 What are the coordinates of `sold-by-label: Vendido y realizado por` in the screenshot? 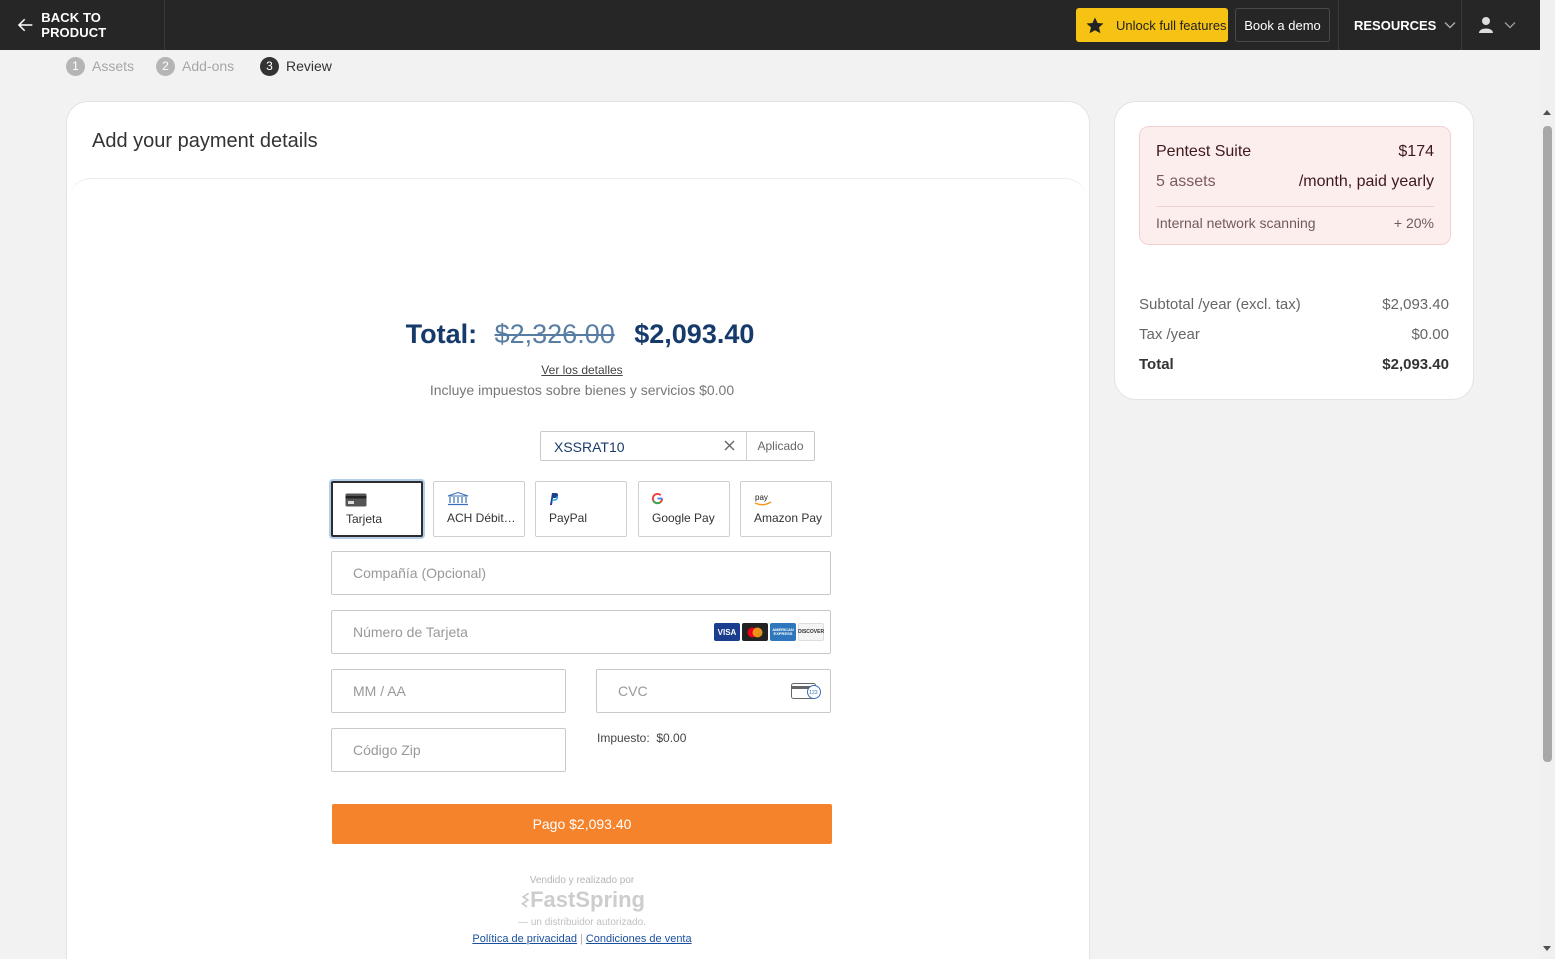 It's located at (582, 880).